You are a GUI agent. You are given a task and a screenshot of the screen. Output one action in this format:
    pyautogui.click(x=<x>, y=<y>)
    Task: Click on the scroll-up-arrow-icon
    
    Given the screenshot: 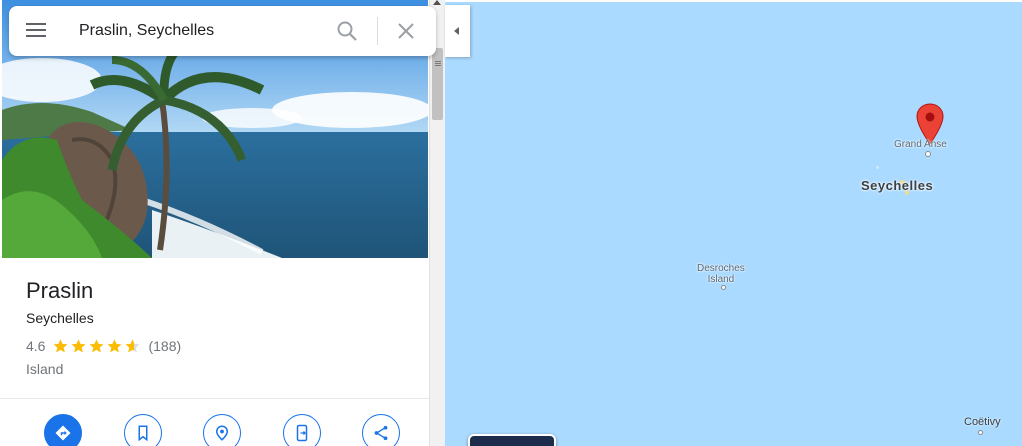 What is the action you would take?
    pyautogui.click(x=437, y=2)
    